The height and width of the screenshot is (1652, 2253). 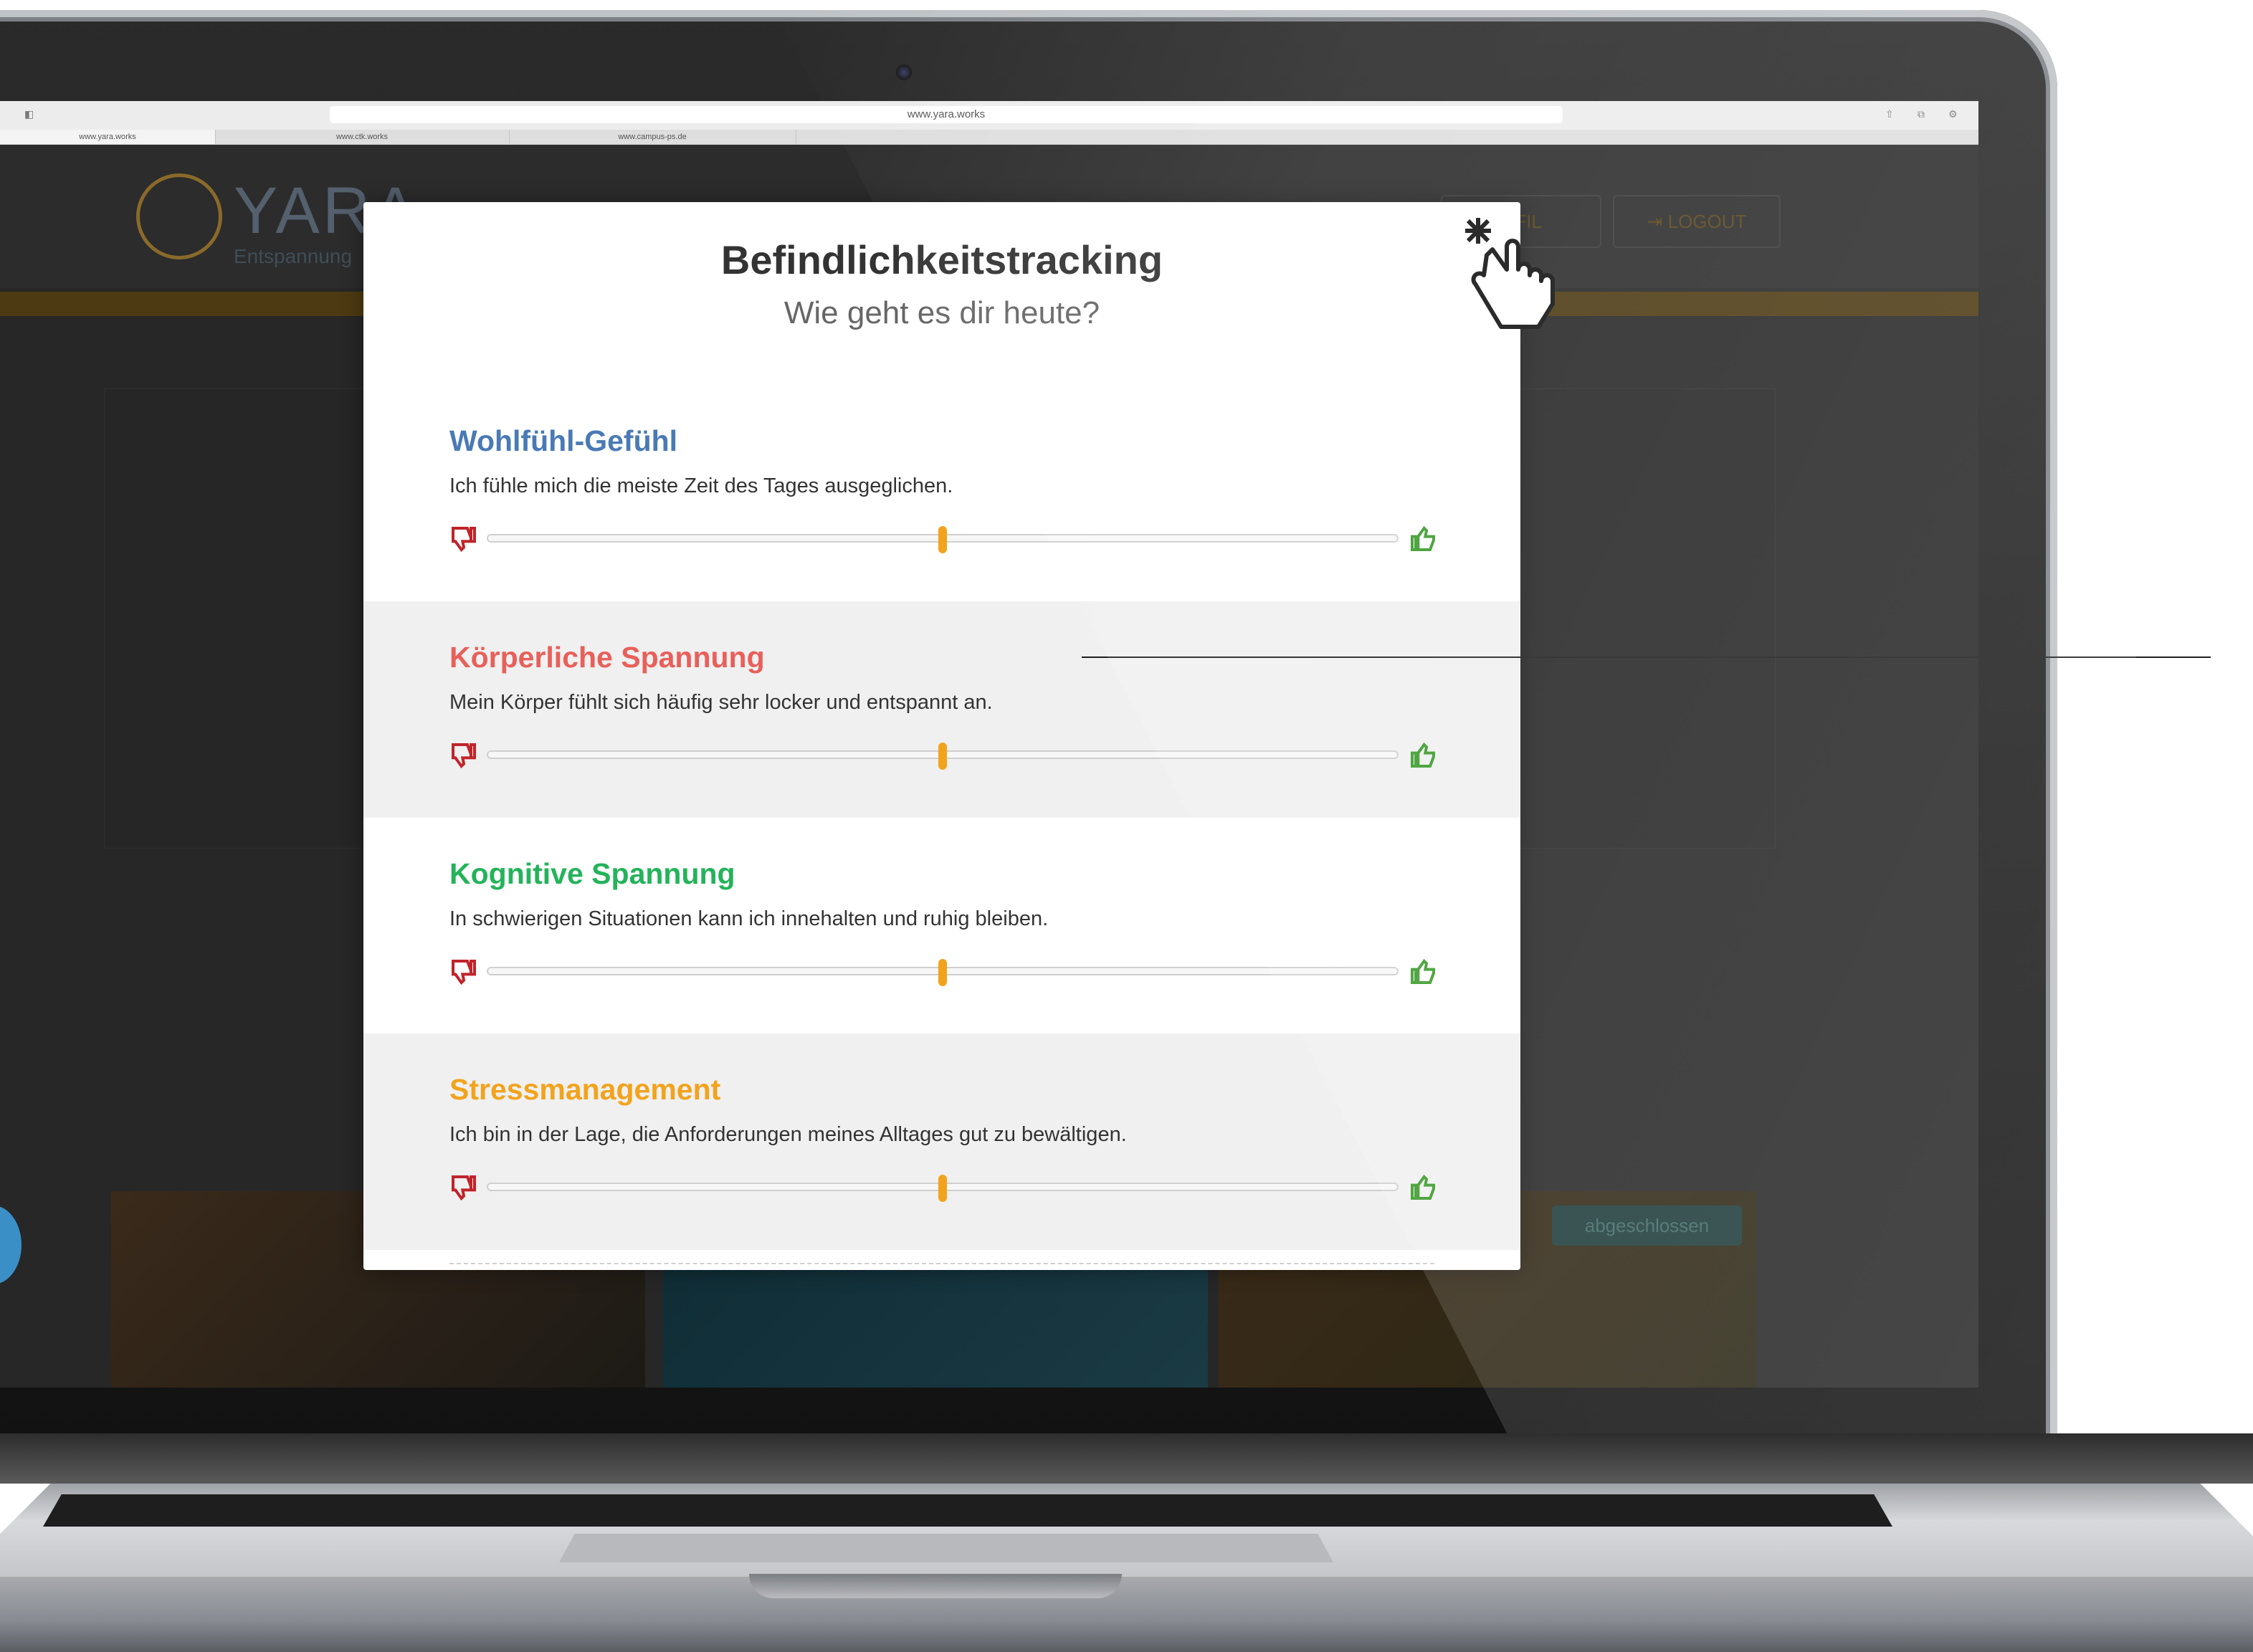 What do you see at coordinates (1647, 1225) in the screenshot?
I see `completed-button: abgeschlossen` at bounding box center [1647, 1225].